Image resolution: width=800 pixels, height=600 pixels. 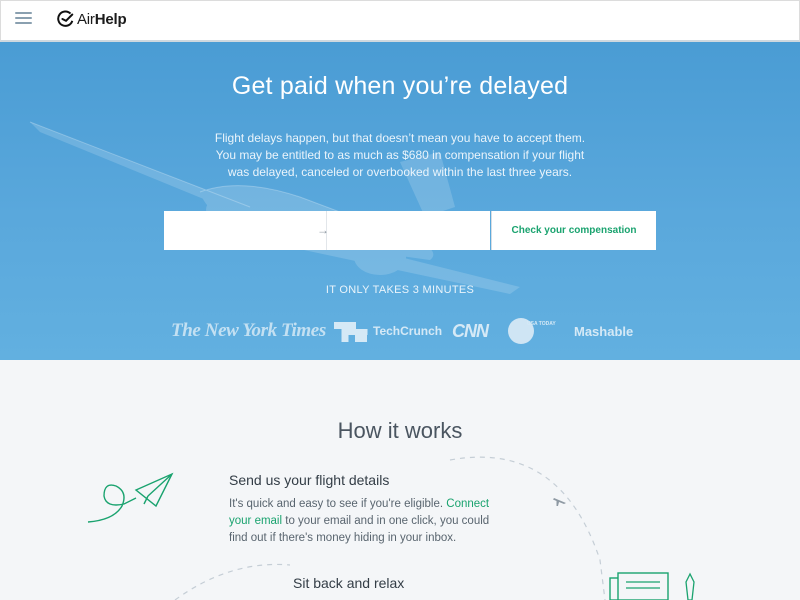 What do you see at coordinates (245, 230) in the screenshot?
I see `departure-airport-input` at bounding box center [245, 230].